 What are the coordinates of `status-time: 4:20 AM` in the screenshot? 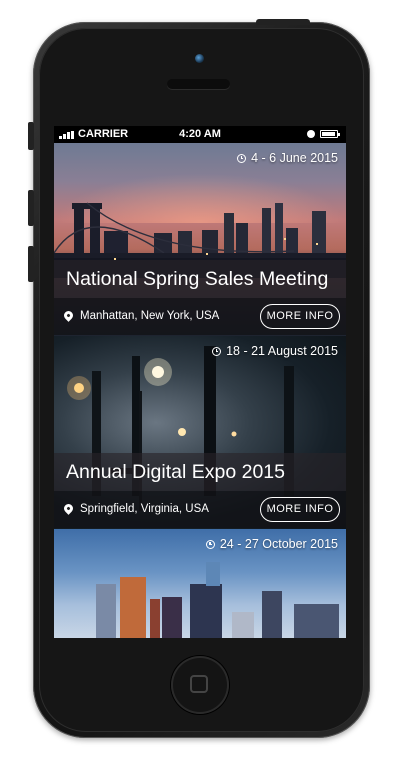 It's located at (200, 134).